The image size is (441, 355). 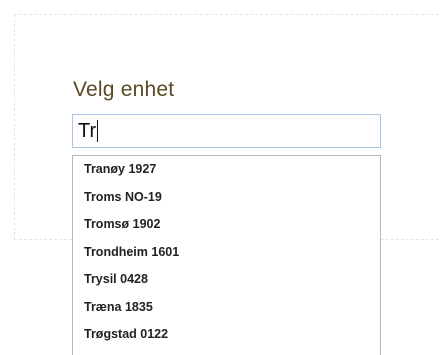 What do you see at coordinates (226, 131) in the screenshot?
I see `unit-search-input: Tr` at bounding box center [226, 131].